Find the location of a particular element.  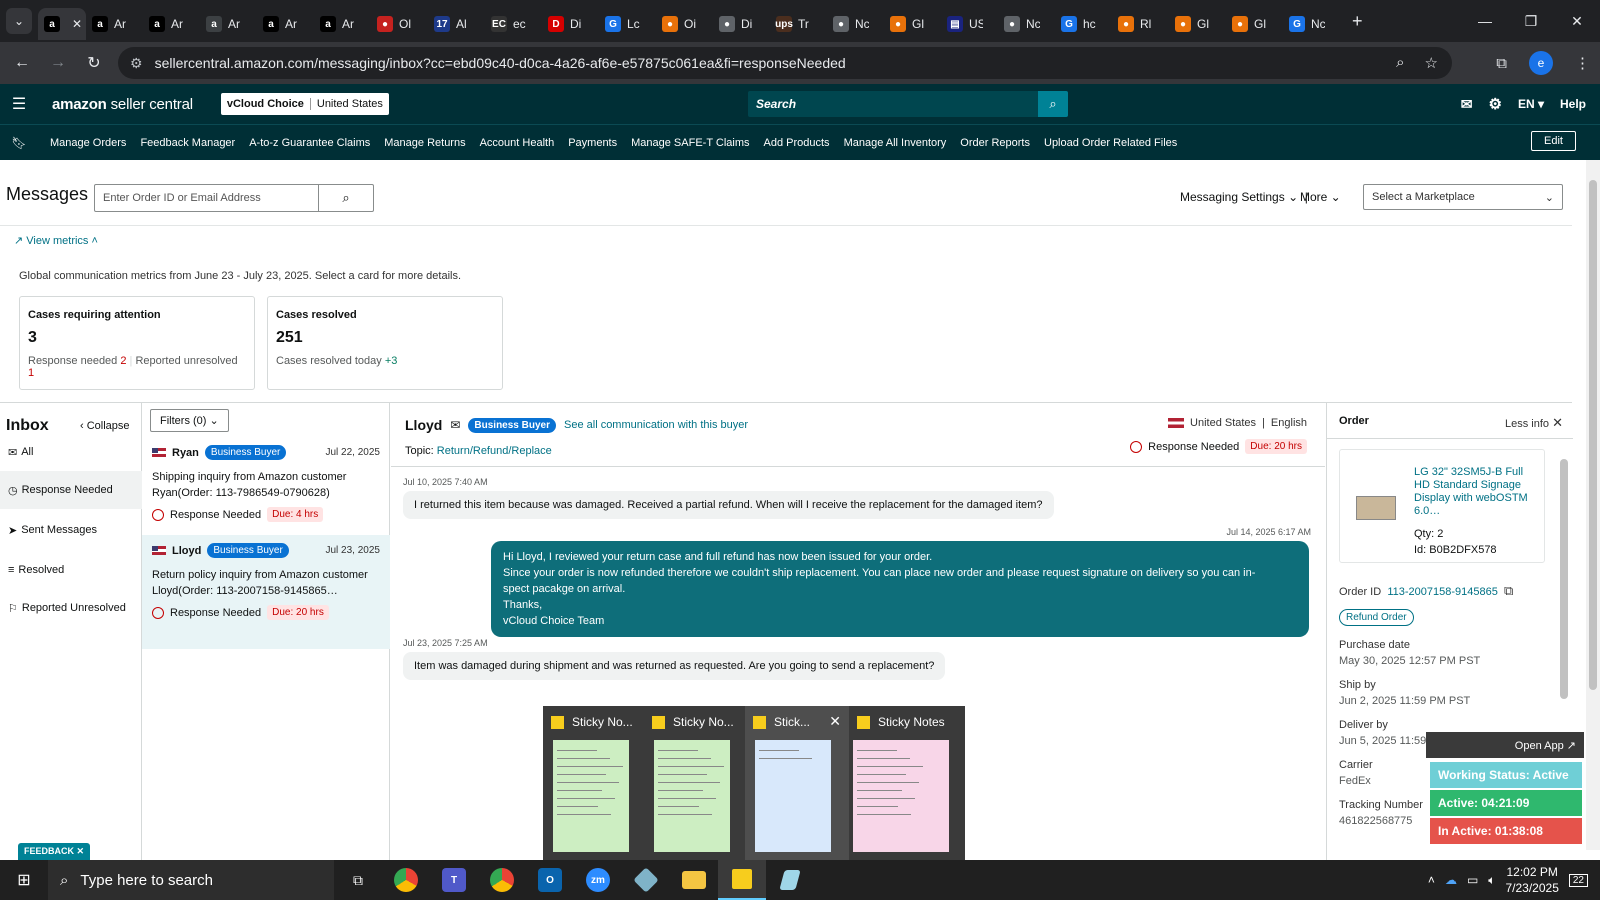

more-dropdown: More ⌄ is located at coordinates (1320, 197).